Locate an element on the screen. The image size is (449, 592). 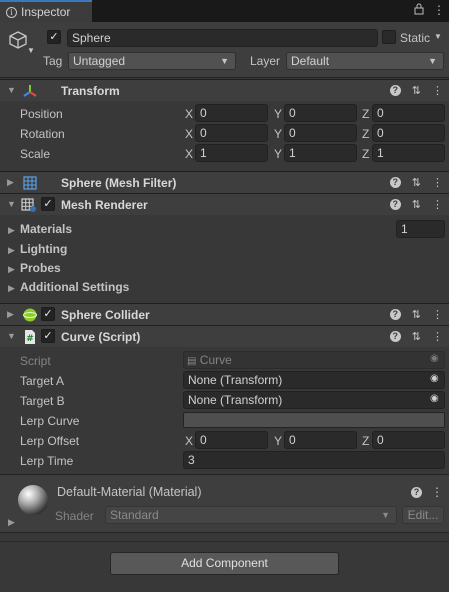
mesh-filter-title: Sphere (Mesh Filter) is located at coordinates (119, 183).